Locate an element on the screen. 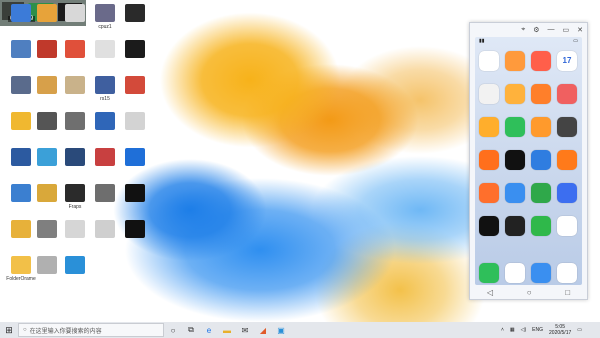 Image resolution: width=600 pixels, height=338 pixels. phone-window-titlebar: ⌖ ⚙ — ▭ ✕ is located at coordinates (528, 29).